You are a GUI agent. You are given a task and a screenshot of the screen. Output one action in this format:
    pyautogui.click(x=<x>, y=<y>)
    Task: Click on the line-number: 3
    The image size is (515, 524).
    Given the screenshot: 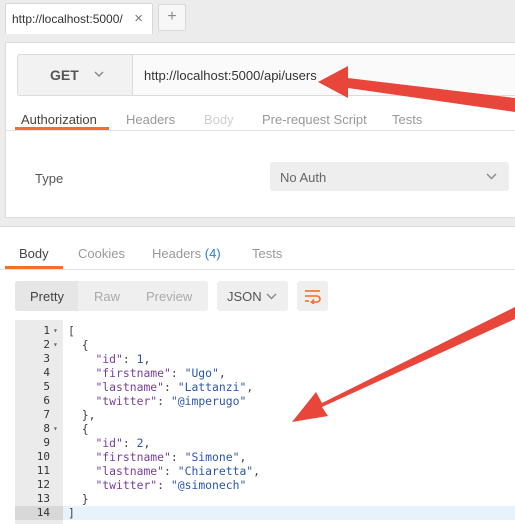 What is the action you would take?
    pyautogui.click(x=46, y=358)
    